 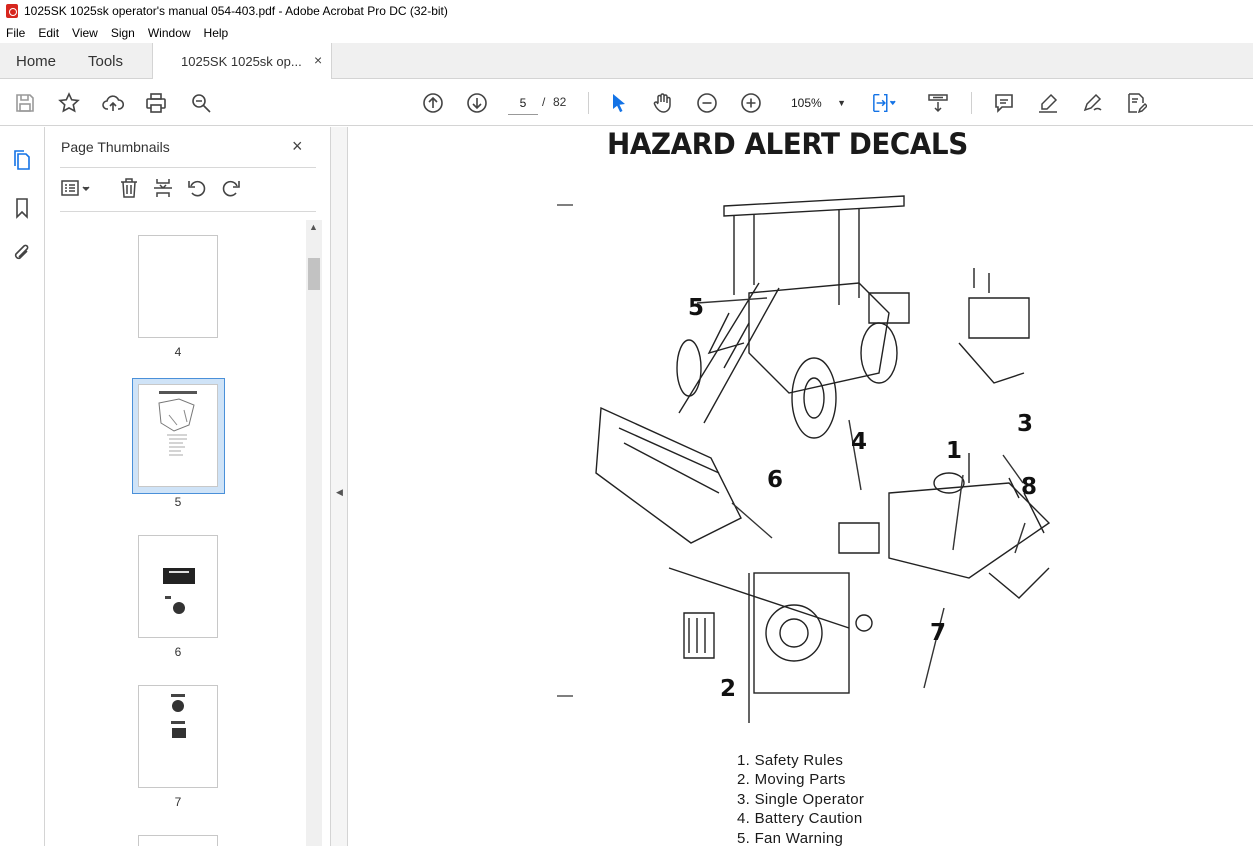 I want to click on thumbnail-scrollbar: ▲, so click(x=314, y=533).